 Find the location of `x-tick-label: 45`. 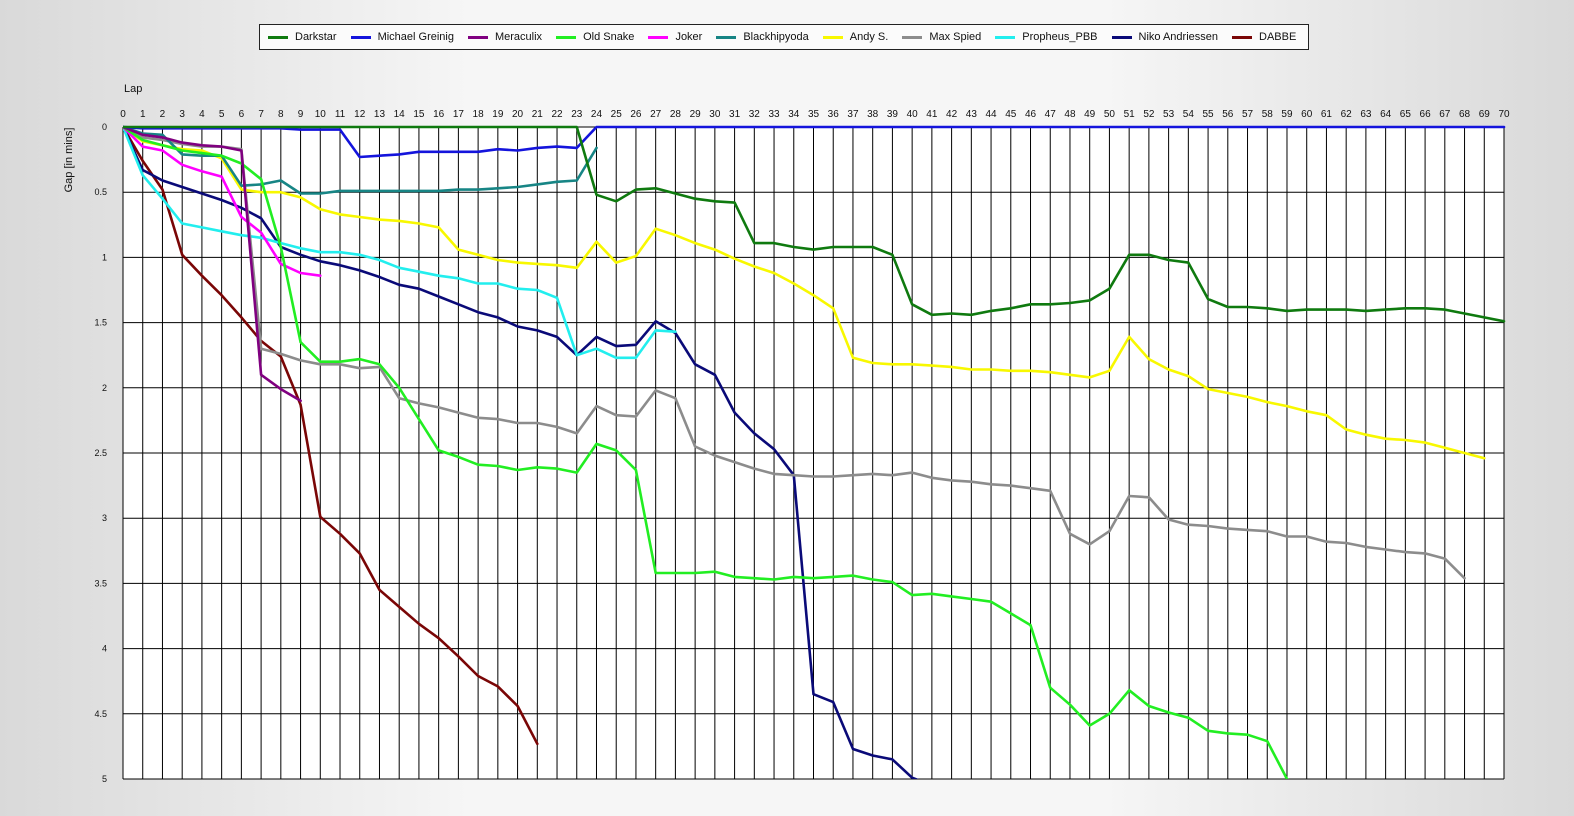

x-tick-label: 45 is located at coordinates (1011, 114).